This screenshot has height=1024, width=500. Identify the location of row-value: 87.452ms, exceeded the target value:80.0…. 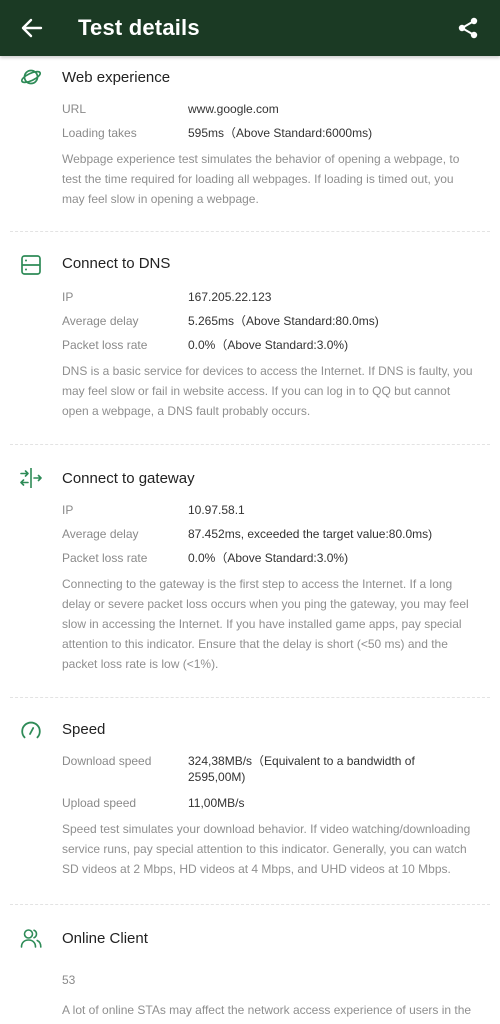
(310, 534).